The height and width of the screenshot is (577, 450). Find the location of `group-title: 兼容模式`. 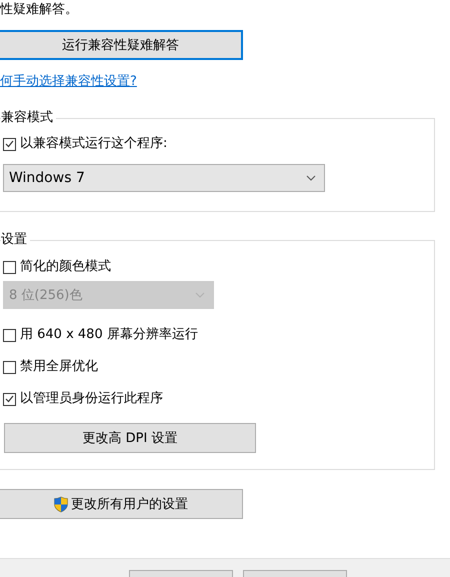

group-title: 兼容模式 is located at coordinates (28, 118).